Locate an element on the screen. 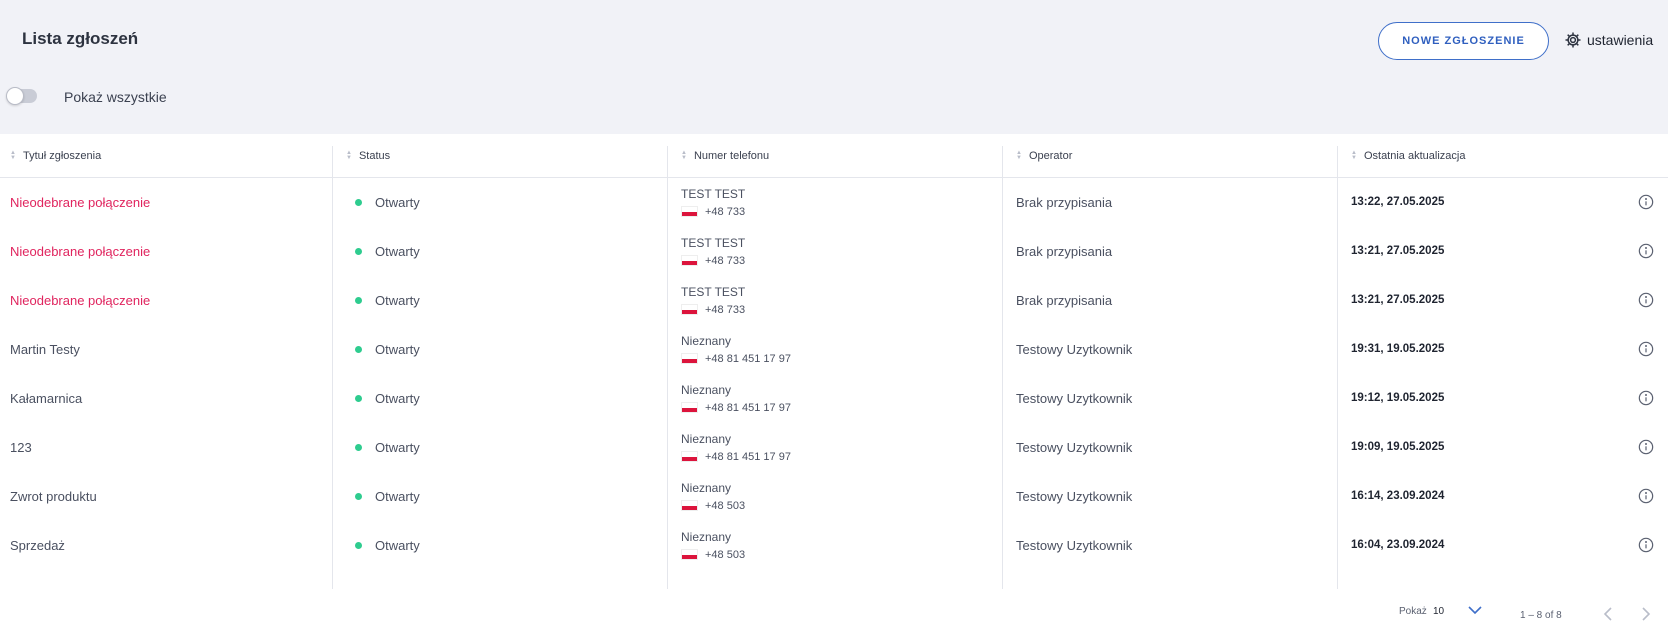  last-update: 19:09, 19.05.2025 is located at coordinates (1398, 447).